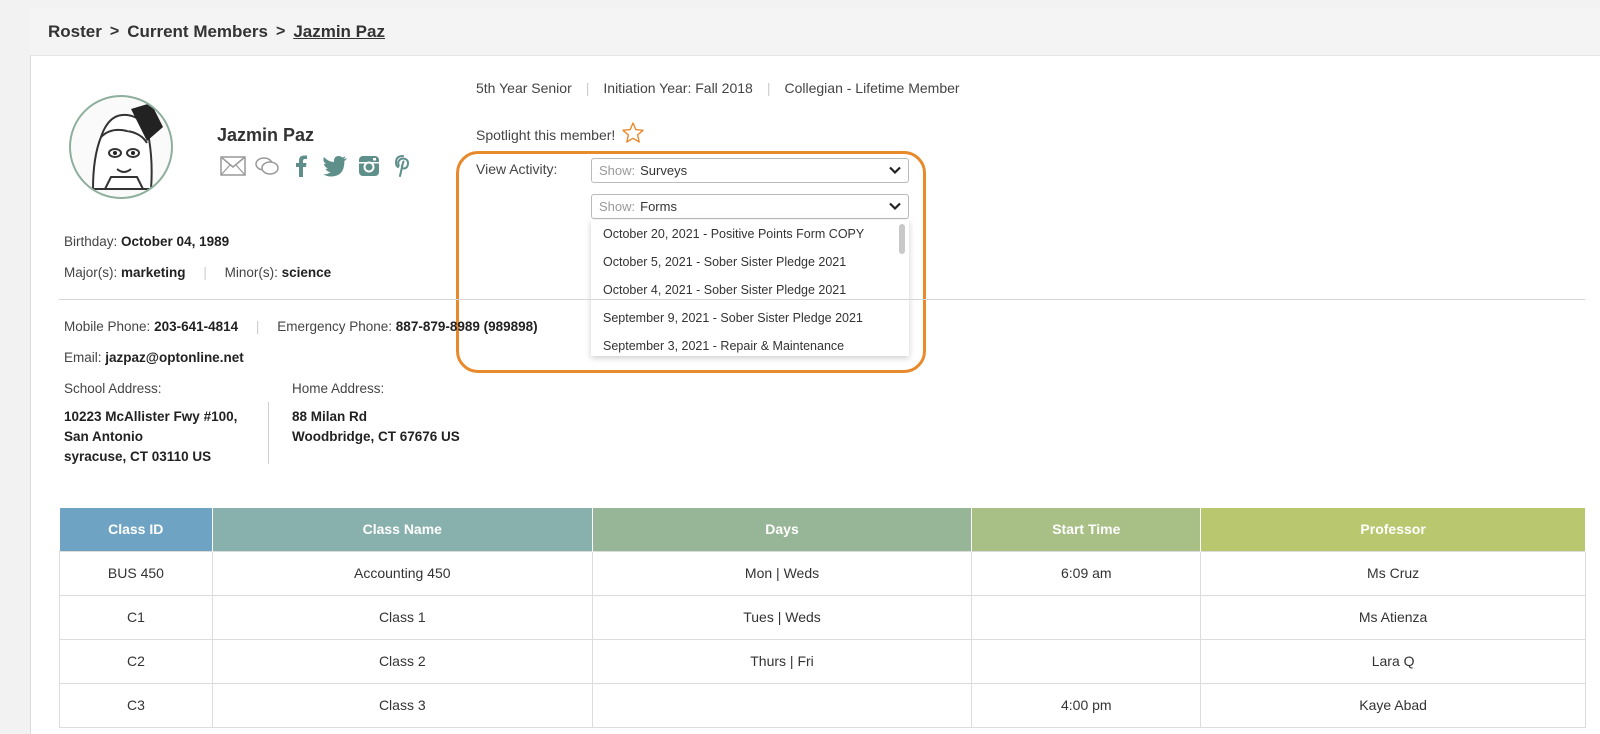 The image size is (1600, 734). I want to click on chat-icon, so click(267, 166).